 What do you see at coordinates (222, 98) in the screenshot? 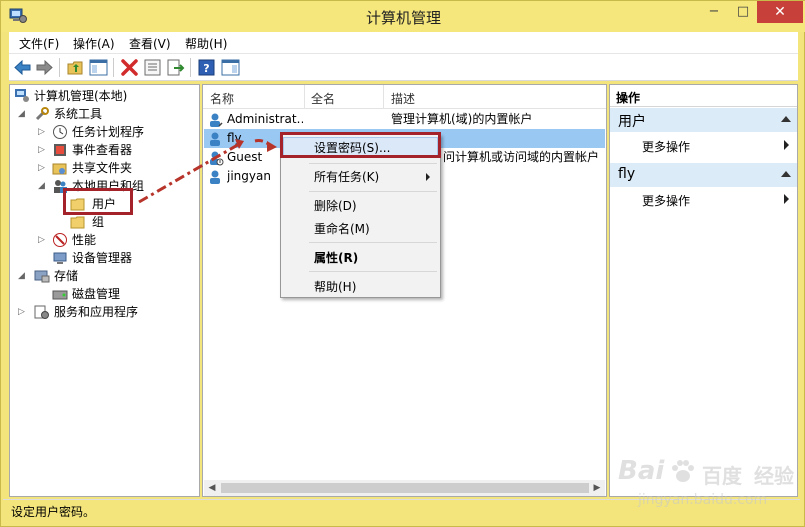
I see `column-name: 名称` at bounding box center [222, 98].